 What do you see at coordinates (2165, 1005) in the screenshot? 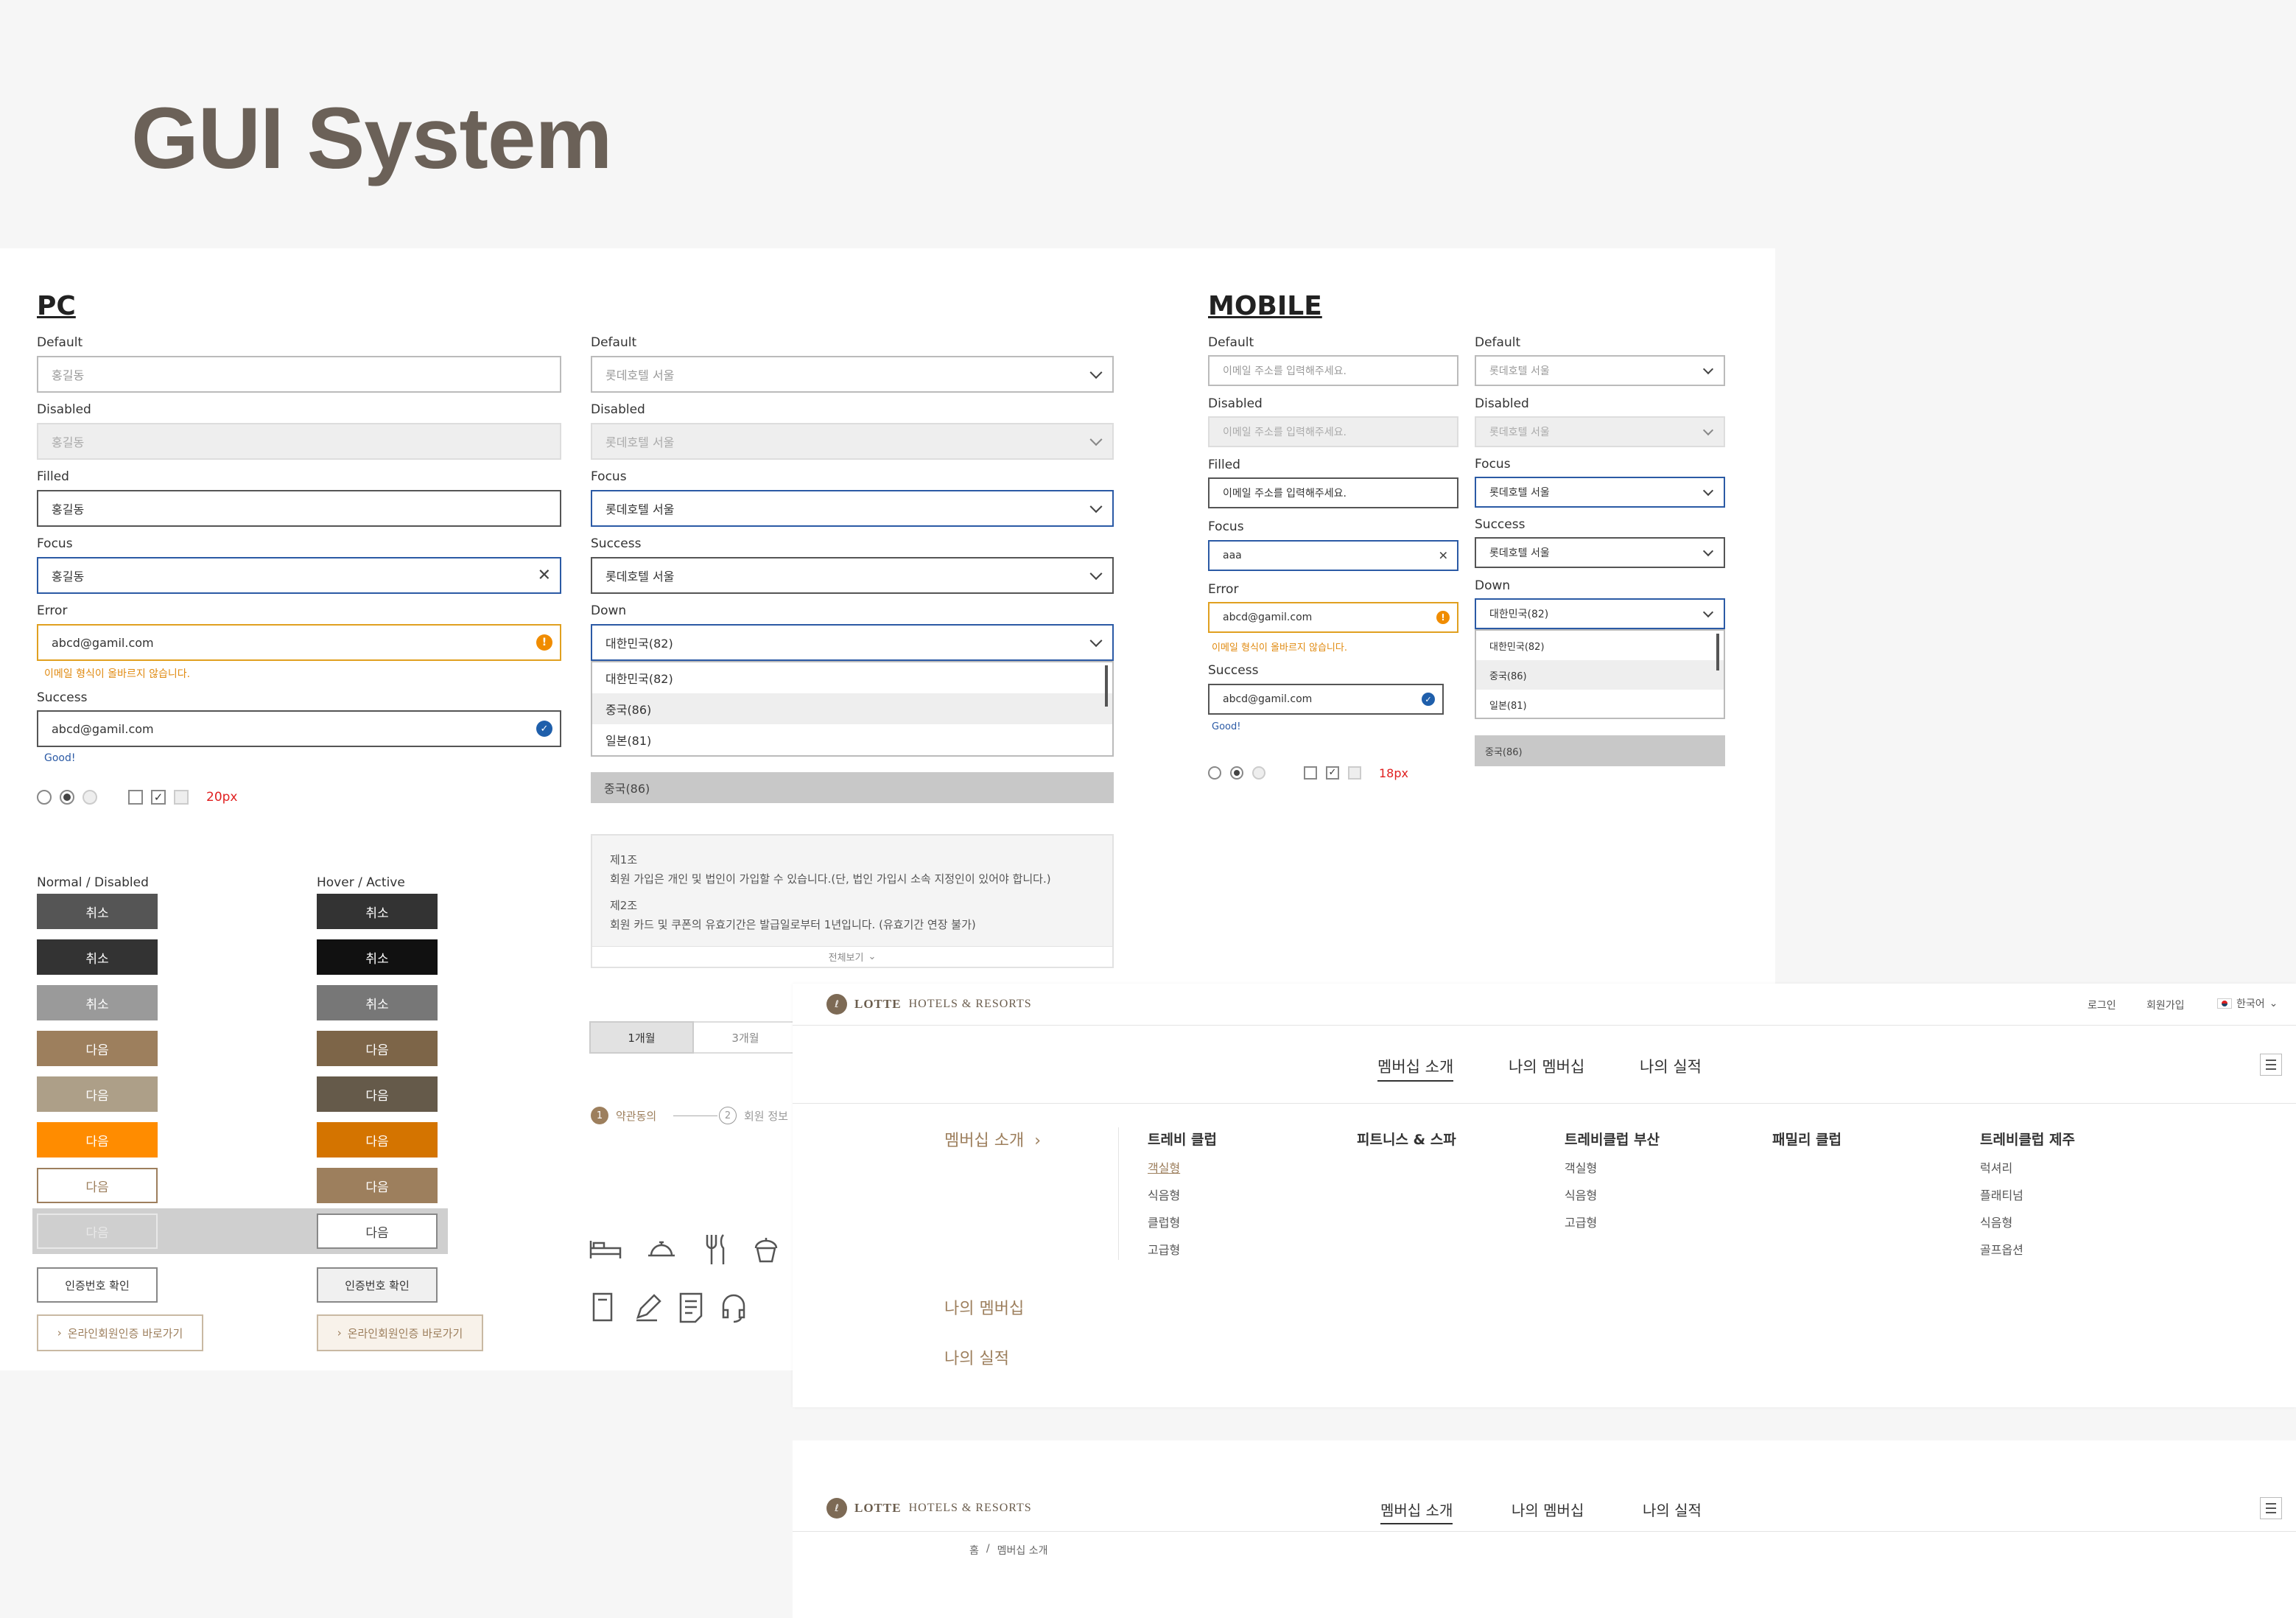
I see `util-signup: 회원가입` at bounding box center [2165, 1005].